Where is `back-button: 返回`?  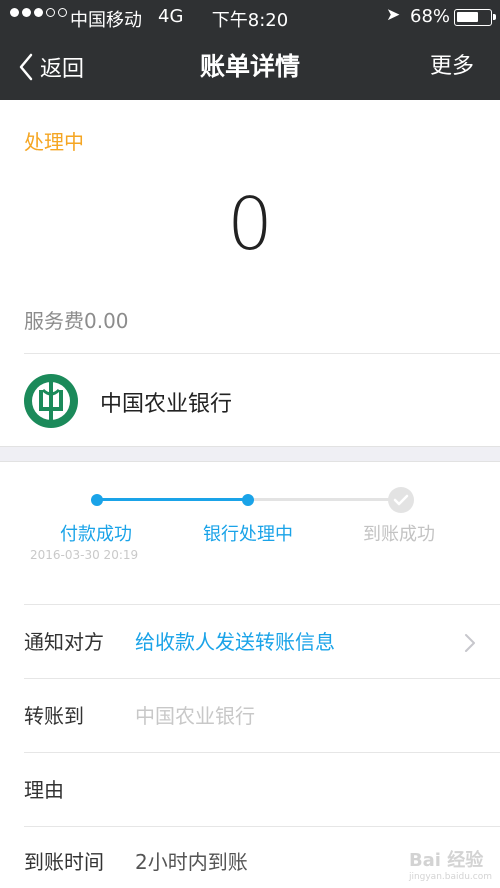
back-button: 返回 is located at coordinates (51, 67).